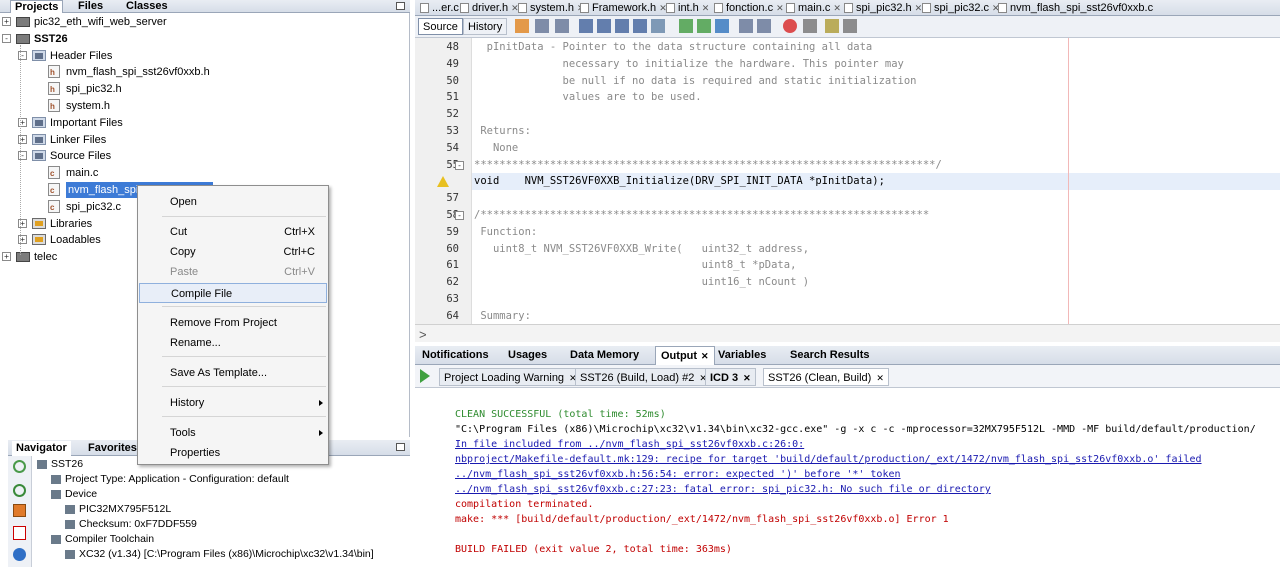  Describe the element at coordinates (233, 323) in the screenshot. I see `remove-from-project-menu-item: Remove From Project` at that location.